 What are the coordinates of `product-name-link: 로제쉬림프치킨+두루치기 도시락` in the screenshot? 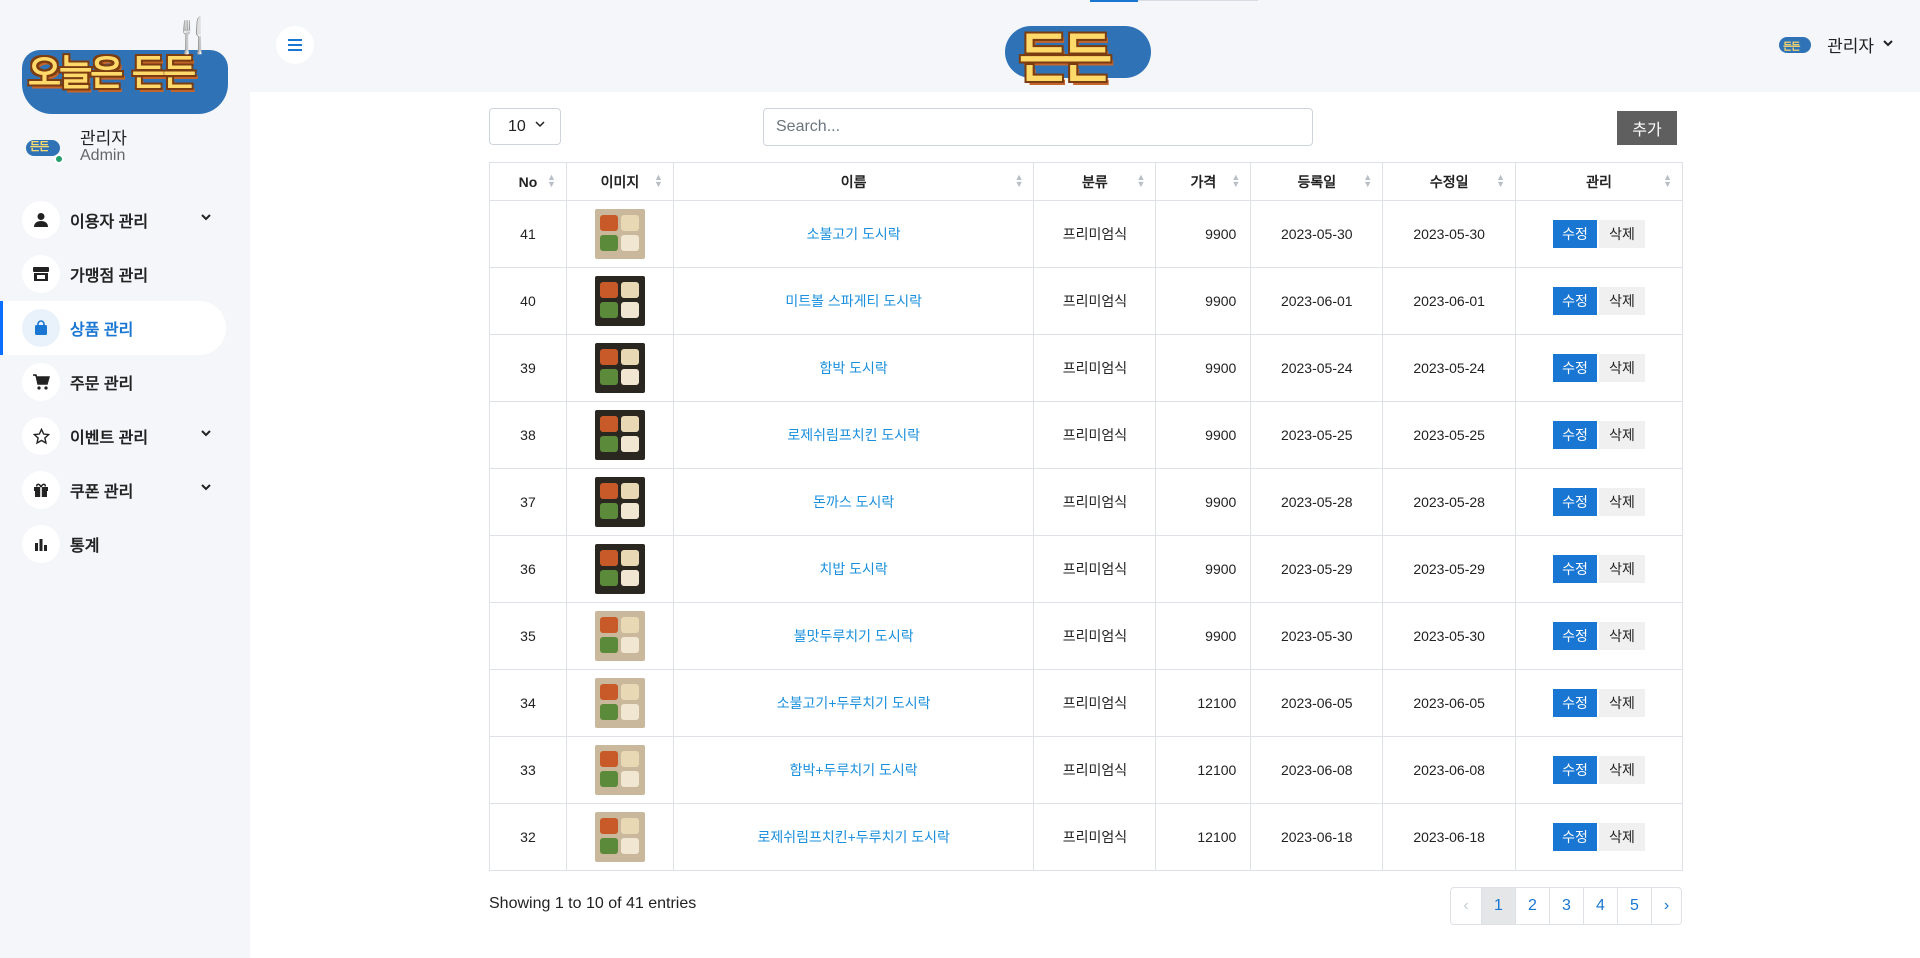 It's located at (853, 837).